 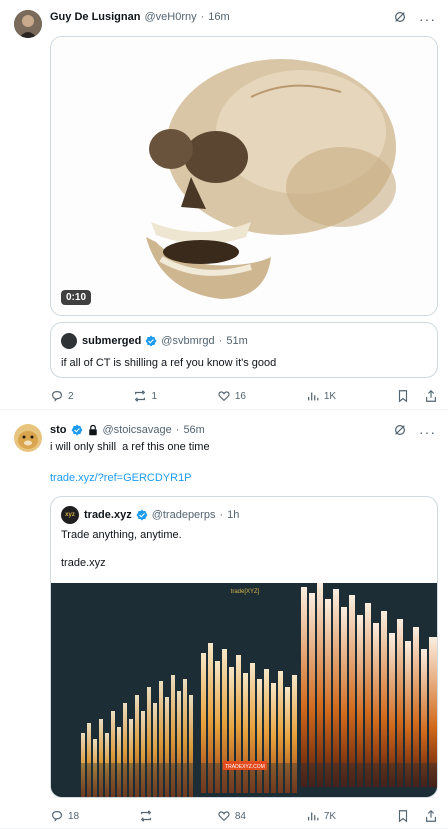 What do you see at coordinates (71, 396) in the screenshot?
I see `reply-count: 2` at bounding box center [71, 396].